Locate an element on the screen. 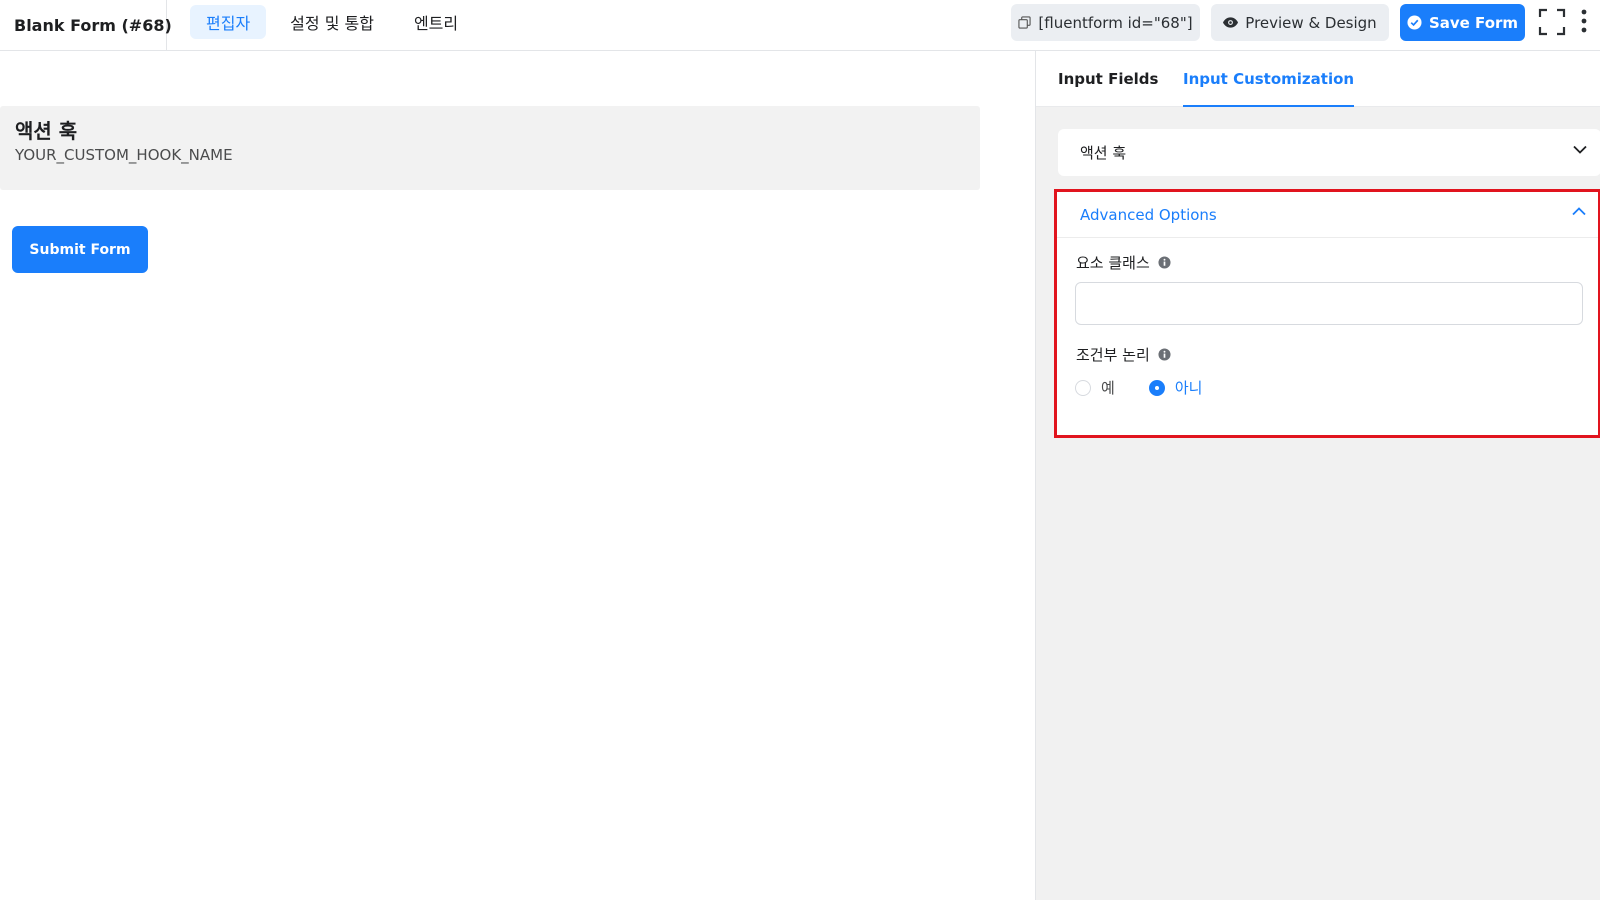 This screenshot has width=1600, height=900. check-circle-icon is located at coordinates (1414, 22).